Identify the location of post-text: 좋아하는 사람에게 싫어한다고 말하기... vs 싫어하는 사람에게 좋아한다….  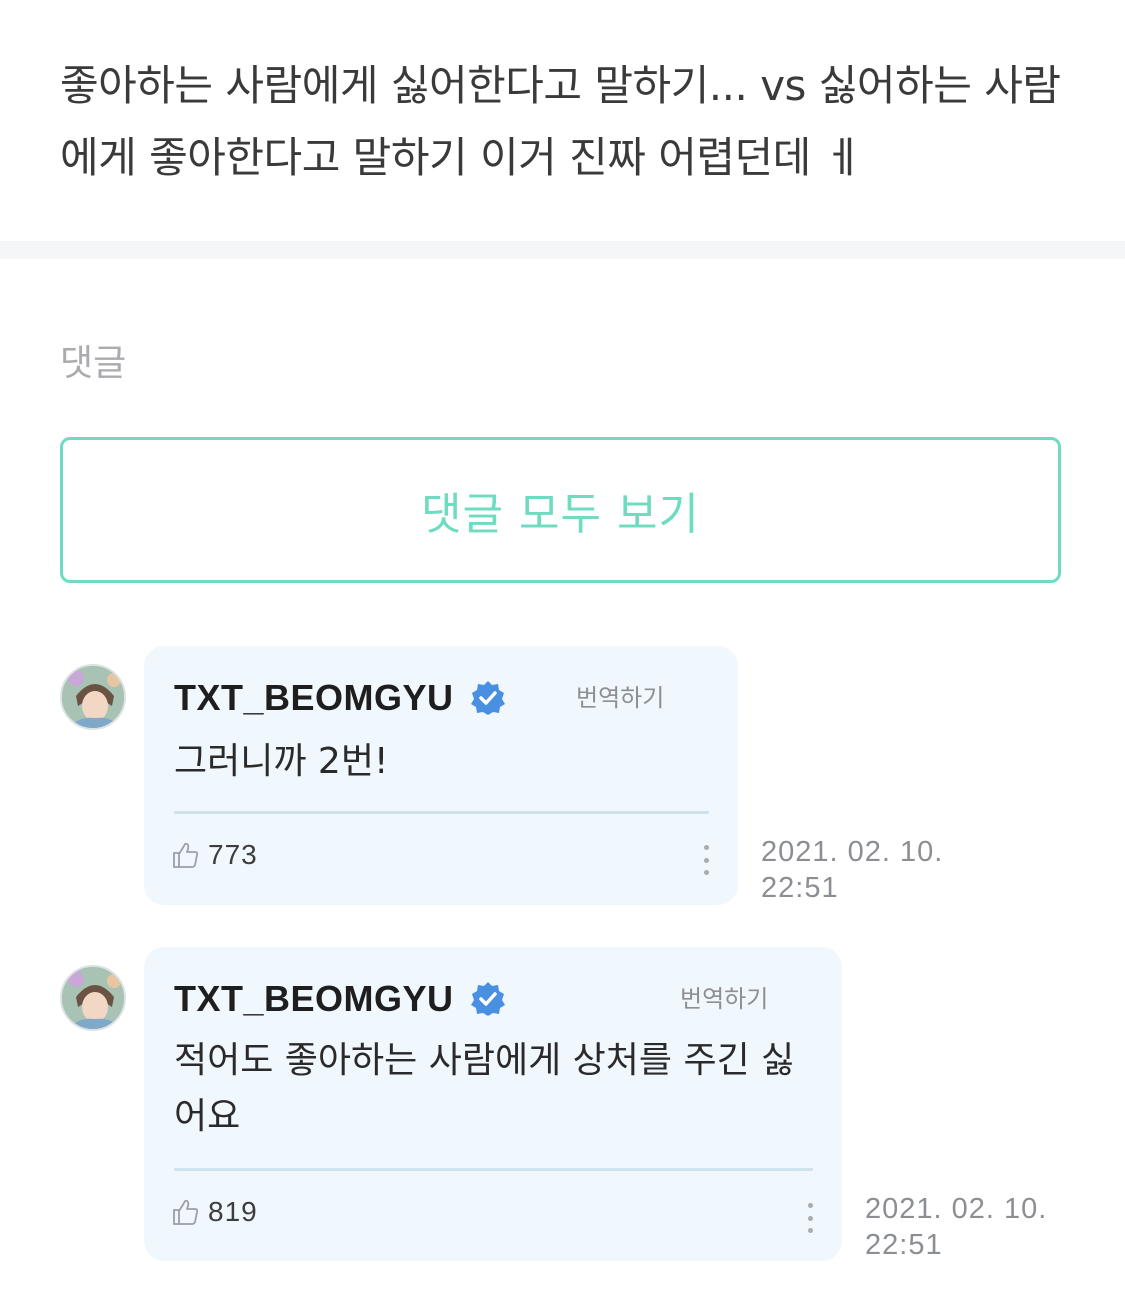
(560, 121).